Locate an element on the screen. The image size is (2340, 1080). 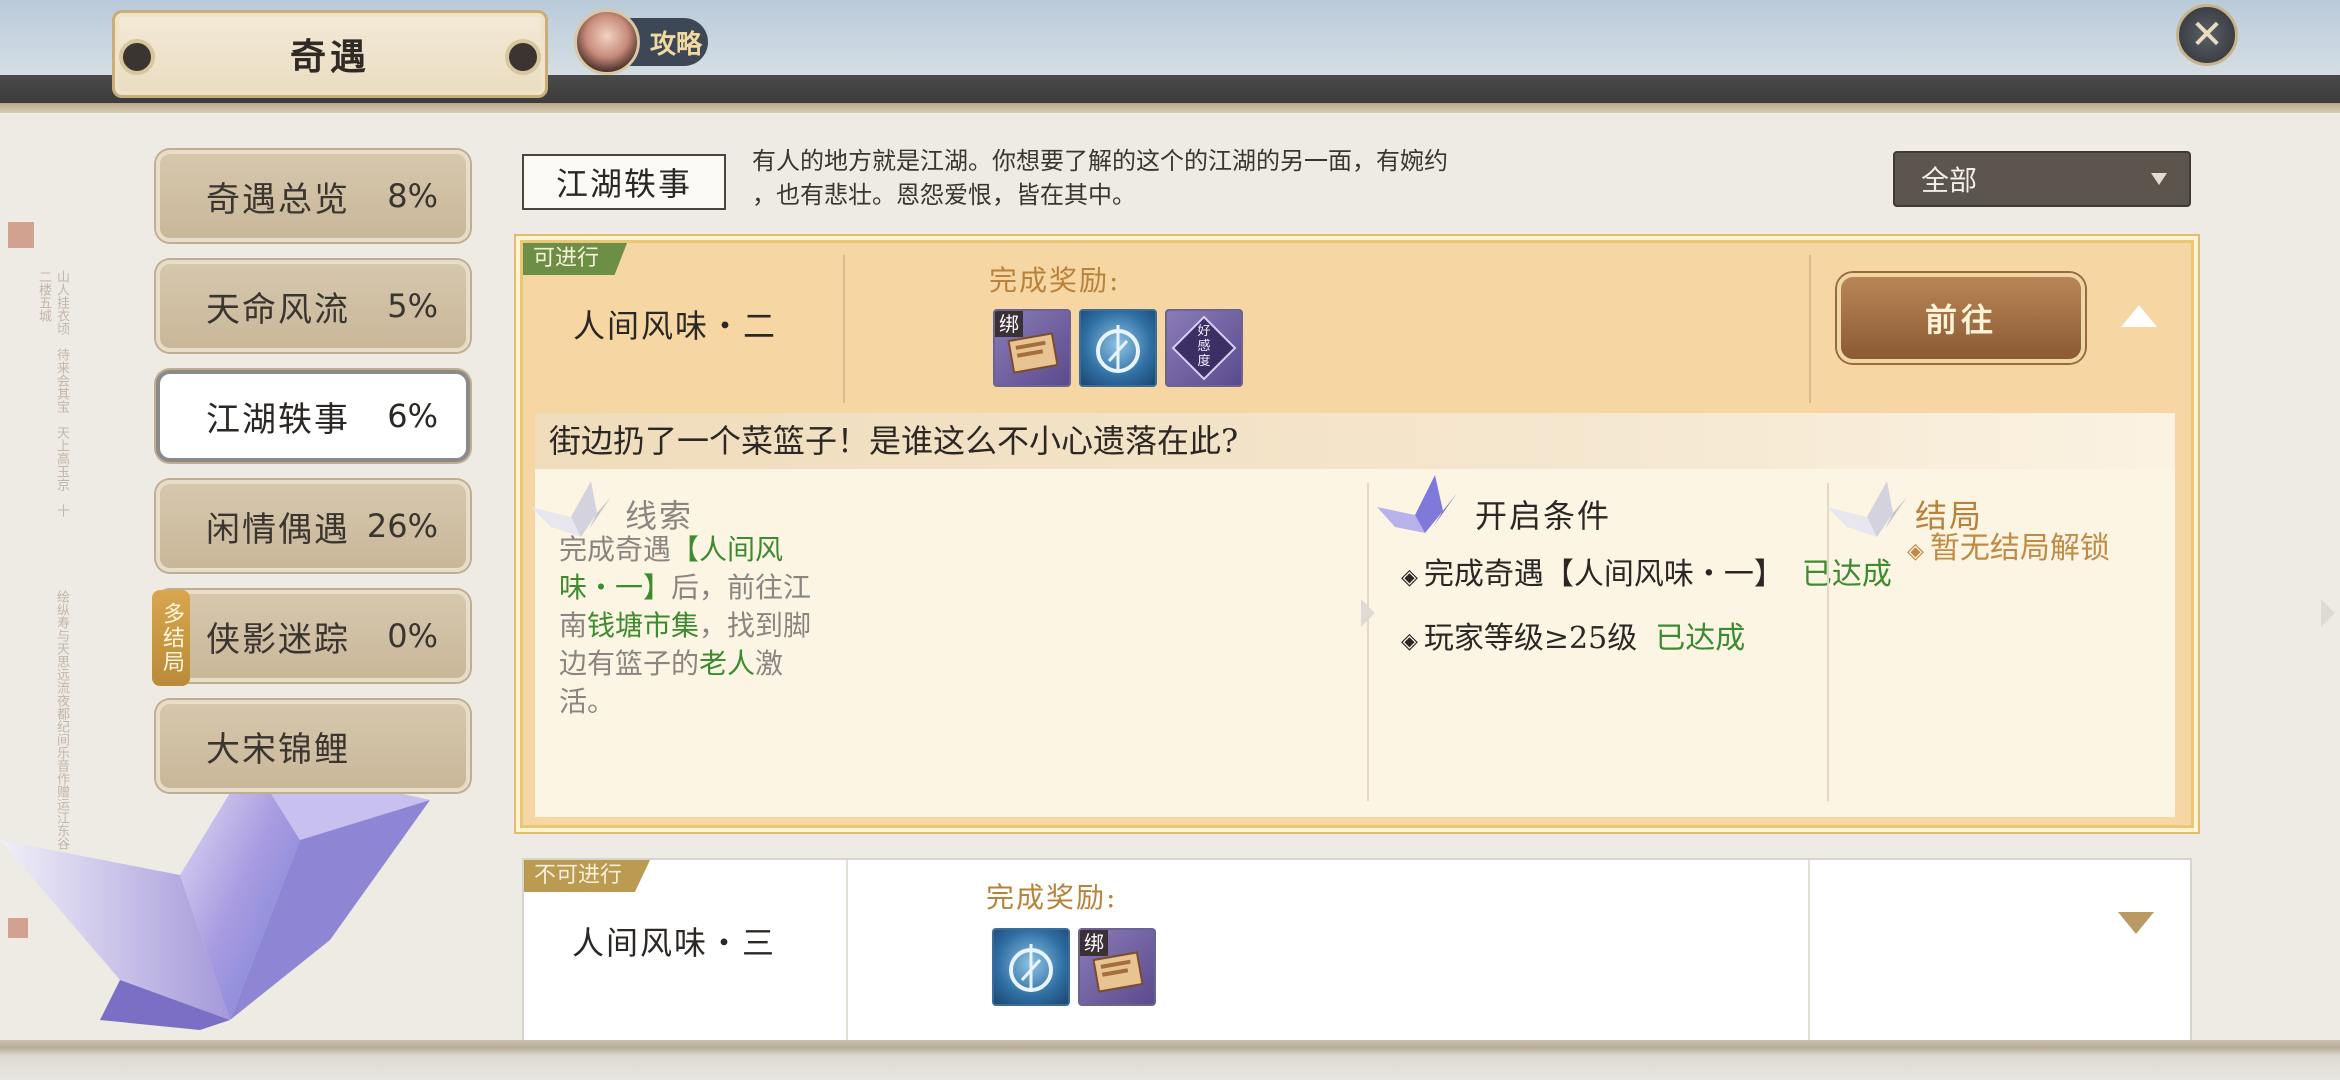
arrow-right-icon is located at coordinates (2328, 613).